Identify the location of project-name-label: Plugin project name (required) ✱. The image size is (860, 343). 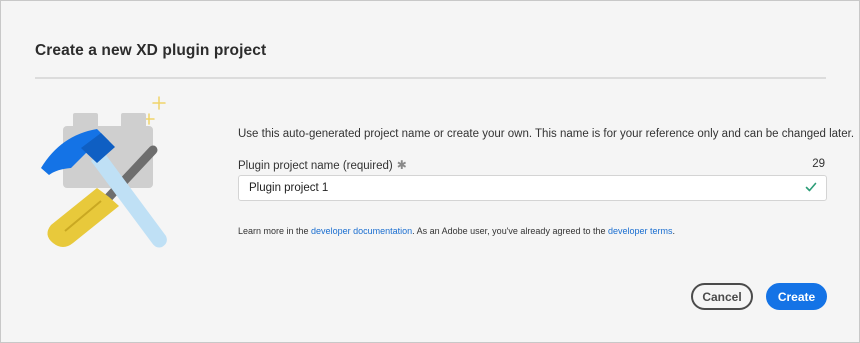
(322, 165).